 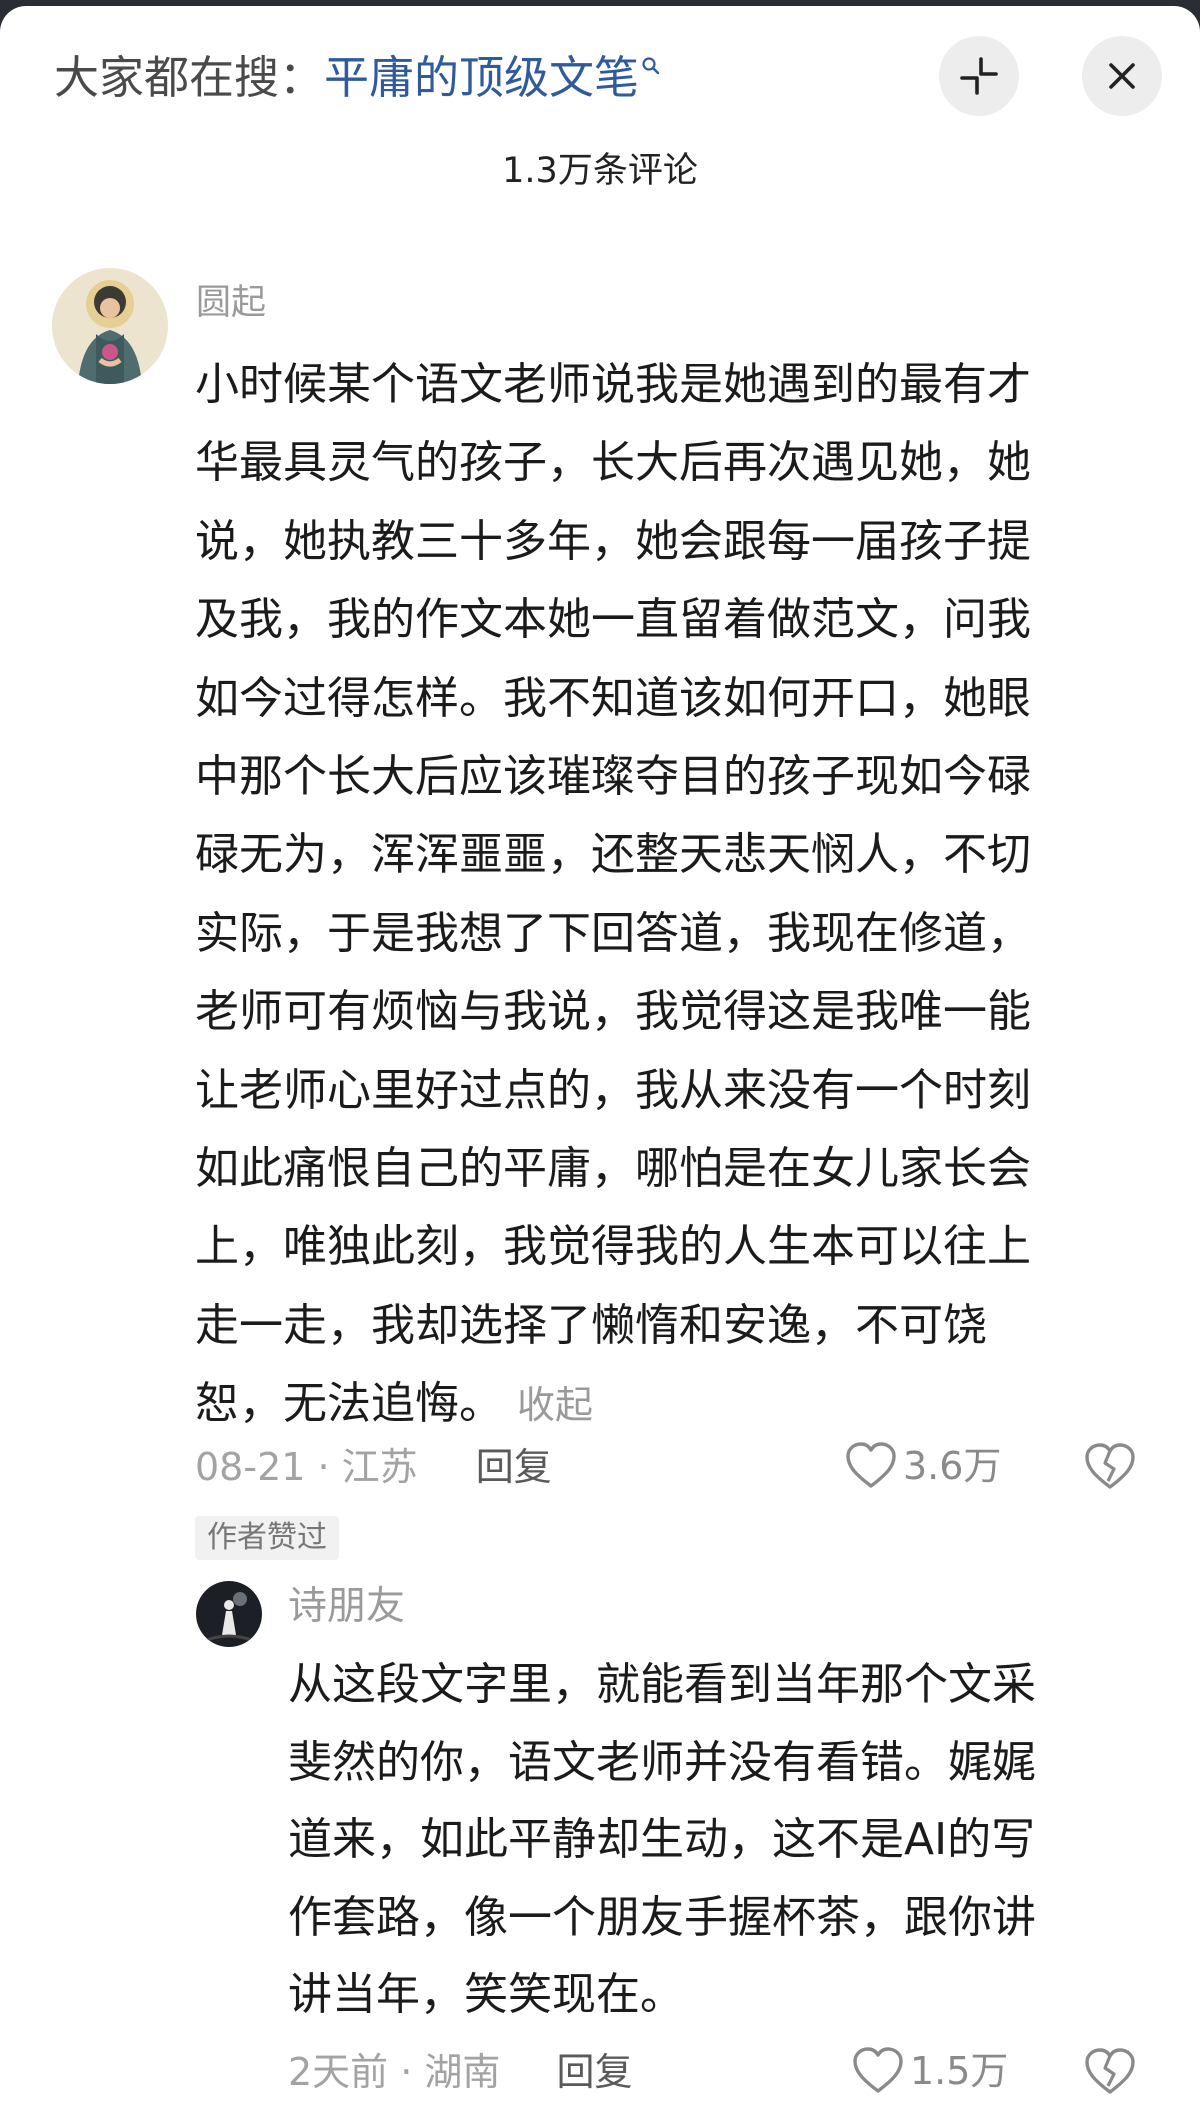 I want to click on comment-line: 道来，如此平静却生动，这不是AI的写, so click(x=662, y=1839).